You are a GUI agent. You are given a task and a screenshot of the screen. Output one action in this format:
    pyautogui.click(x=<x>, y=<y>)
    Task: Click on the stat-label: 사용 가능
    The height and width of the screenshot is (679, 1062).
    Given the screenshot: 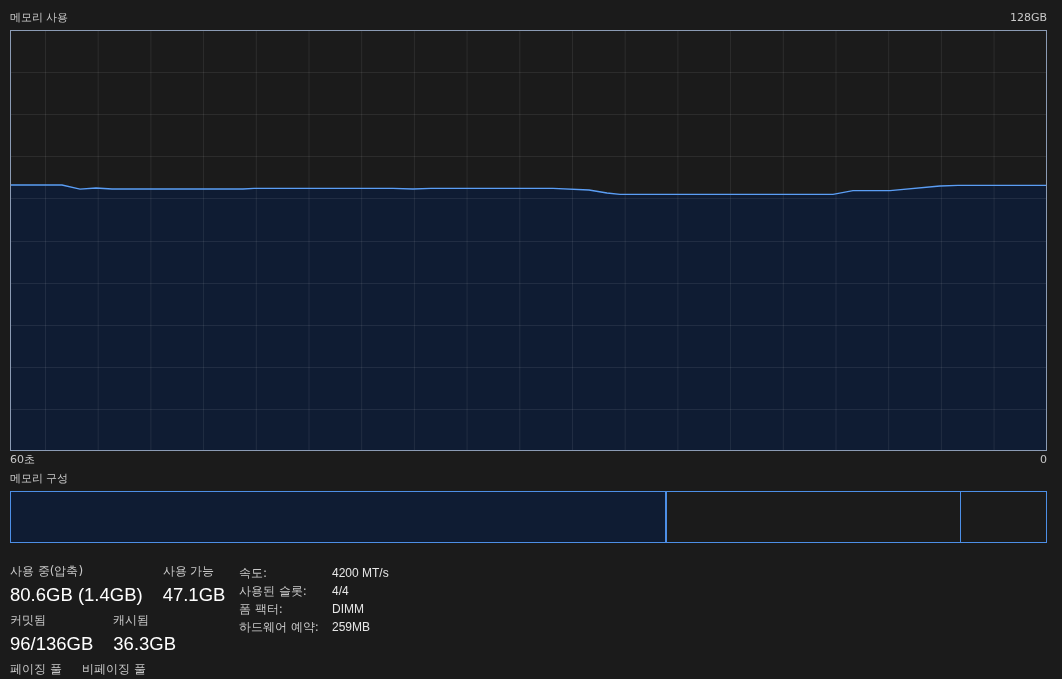 What is the action you would take?
    pyautogui.click(x=189, y=571)
    